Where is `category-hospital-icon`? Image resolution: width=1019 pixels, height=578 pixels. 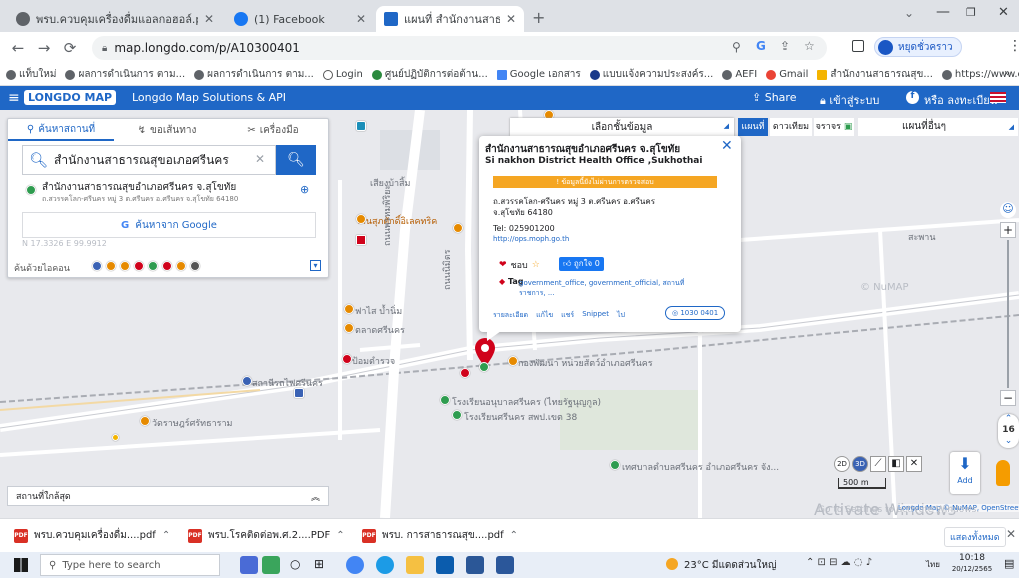 category-hospital-icon is located at coordinates (139, 266).